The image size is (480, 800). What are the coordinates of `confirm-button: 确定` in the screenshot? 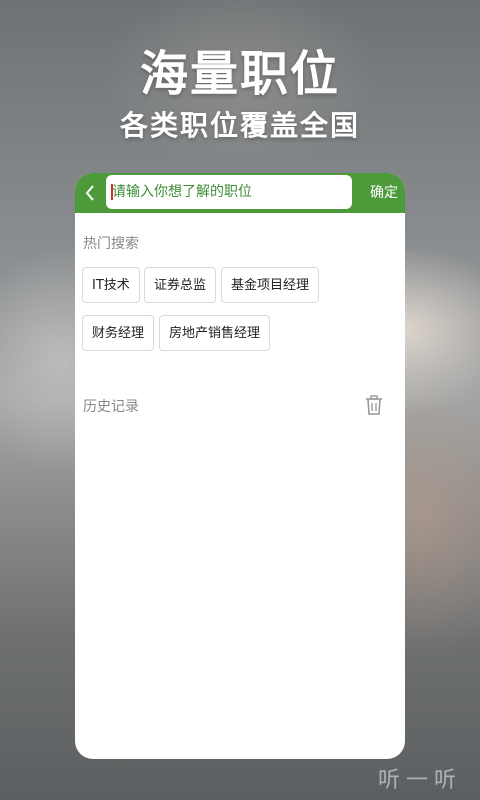 It's located at (384, 193).